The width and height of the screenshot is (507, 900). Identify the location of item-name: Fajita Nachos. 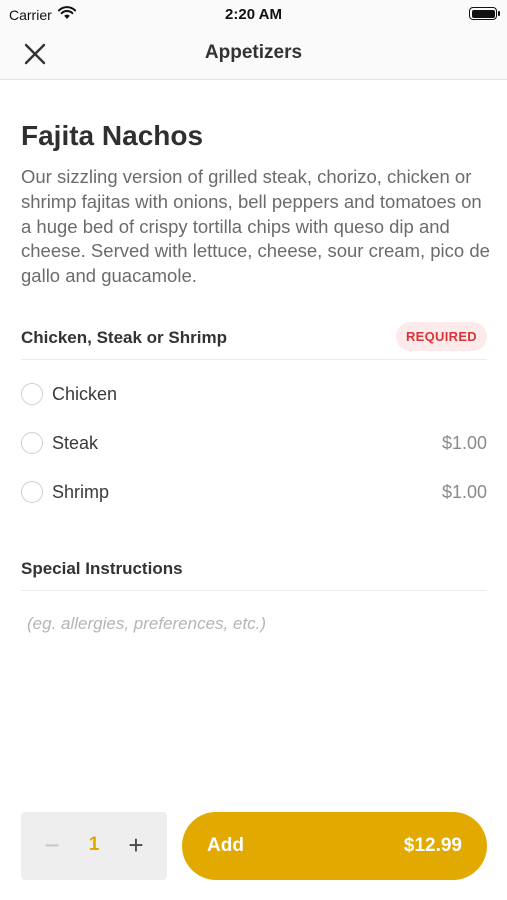
(112, 135).